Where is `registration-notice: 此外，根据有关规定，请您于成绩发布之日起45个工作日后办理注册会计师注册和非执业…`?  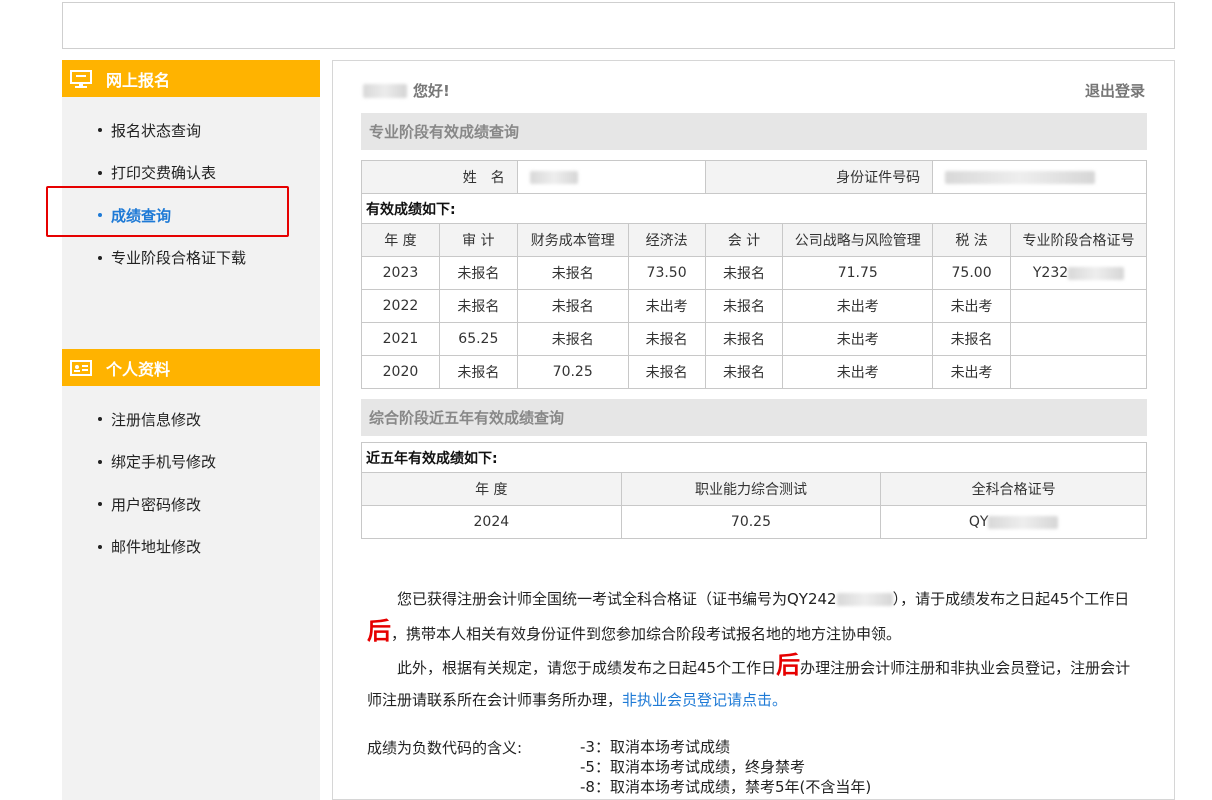 registration-notice: 此外，根据有关规定，请您于成绩发布之日起45个工作日后办理注册会计师注册和非执业… is located at coordinates (749, 680).